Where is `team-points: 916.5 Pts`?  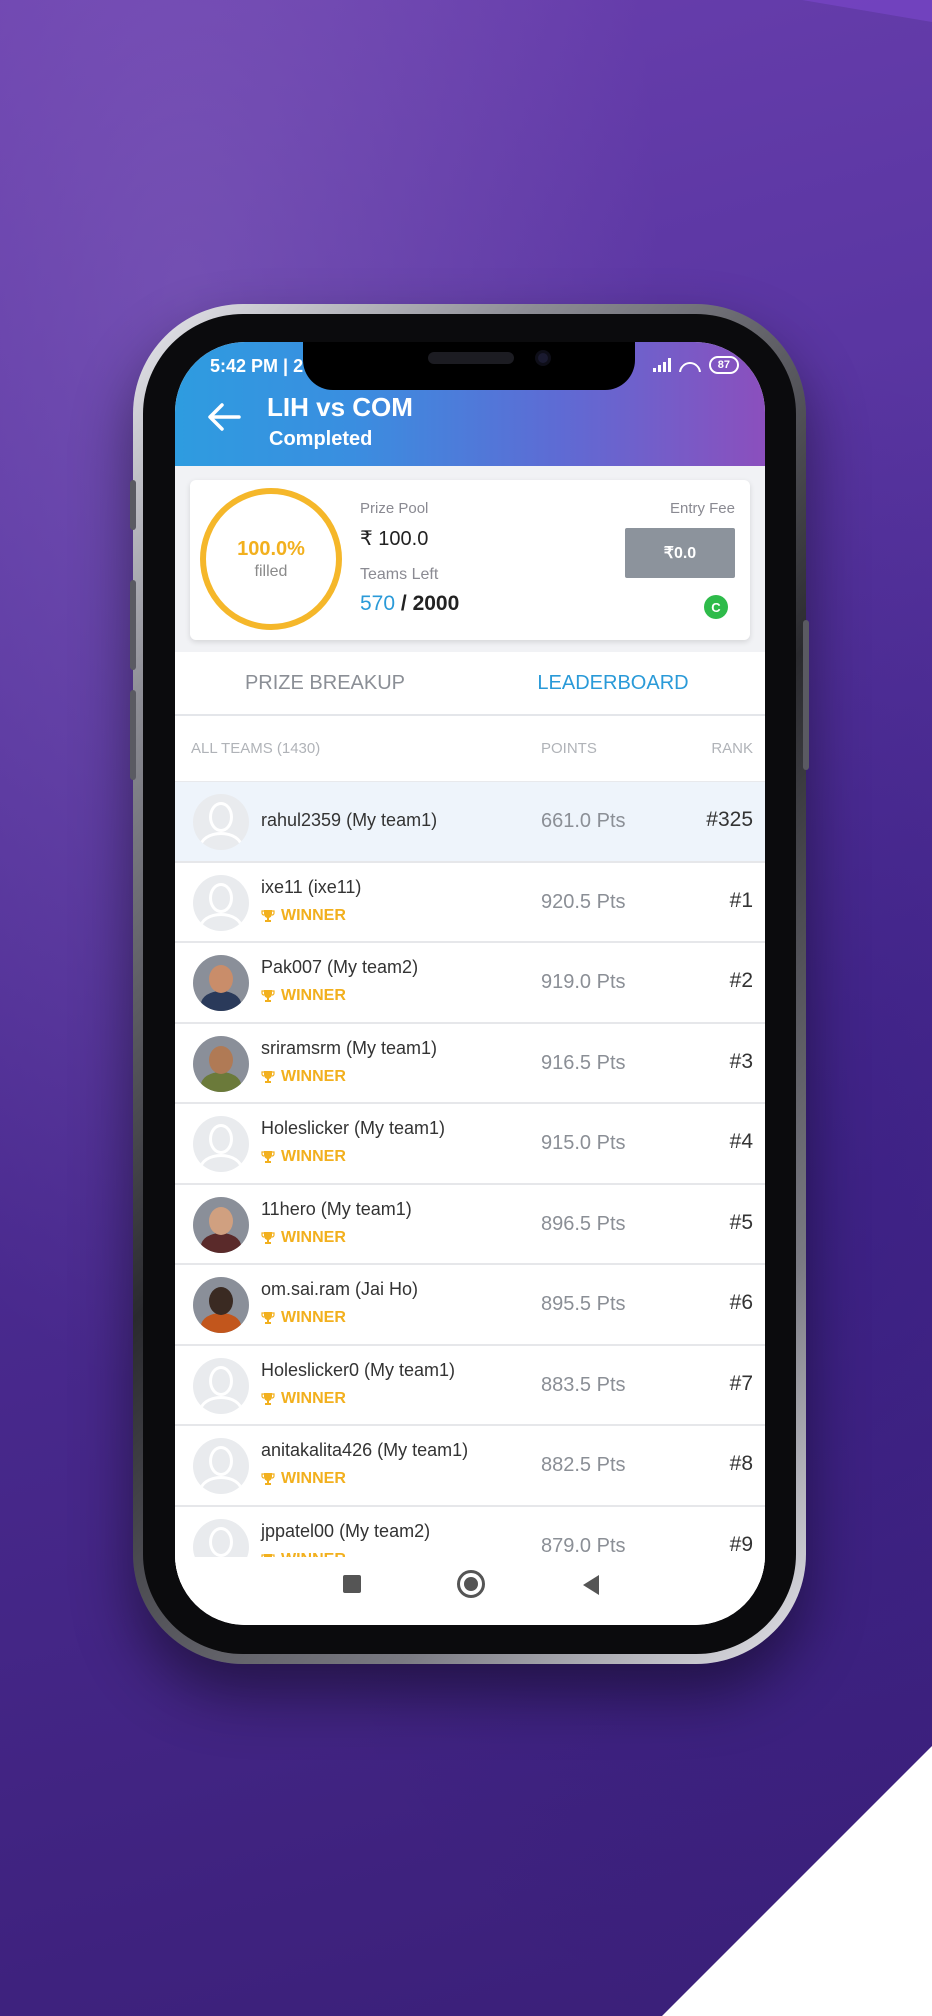 team-points: 916.5 Pts is located at coordinates (583, 1062).